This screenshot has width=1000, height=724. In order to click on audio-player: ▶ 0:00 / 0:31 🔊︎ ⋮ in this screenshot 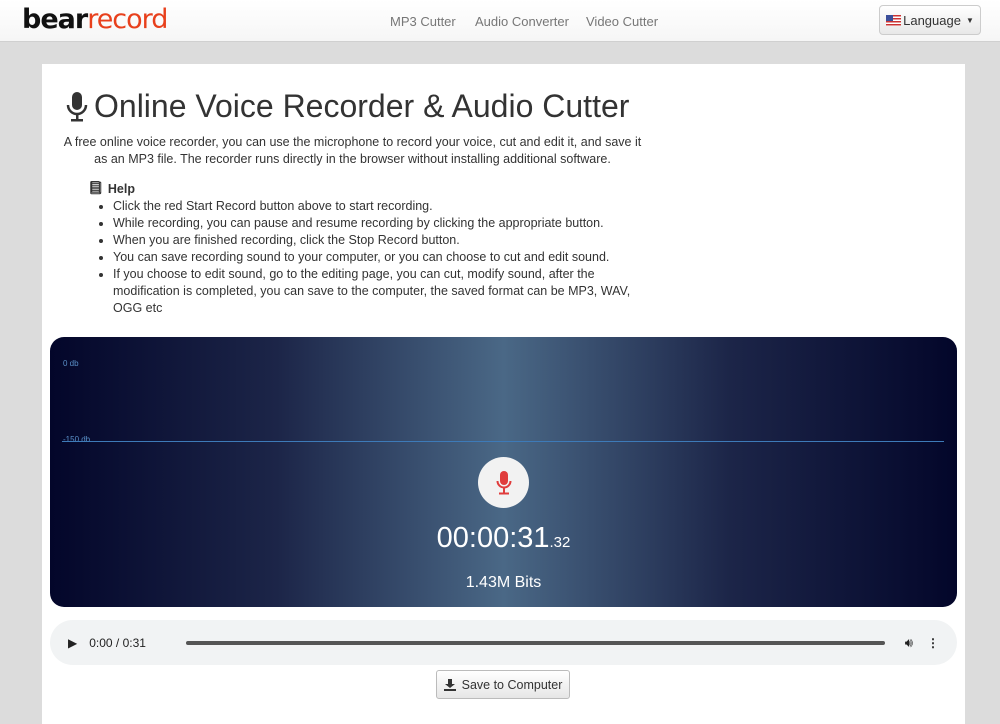, I will do `click(503, 642)`.